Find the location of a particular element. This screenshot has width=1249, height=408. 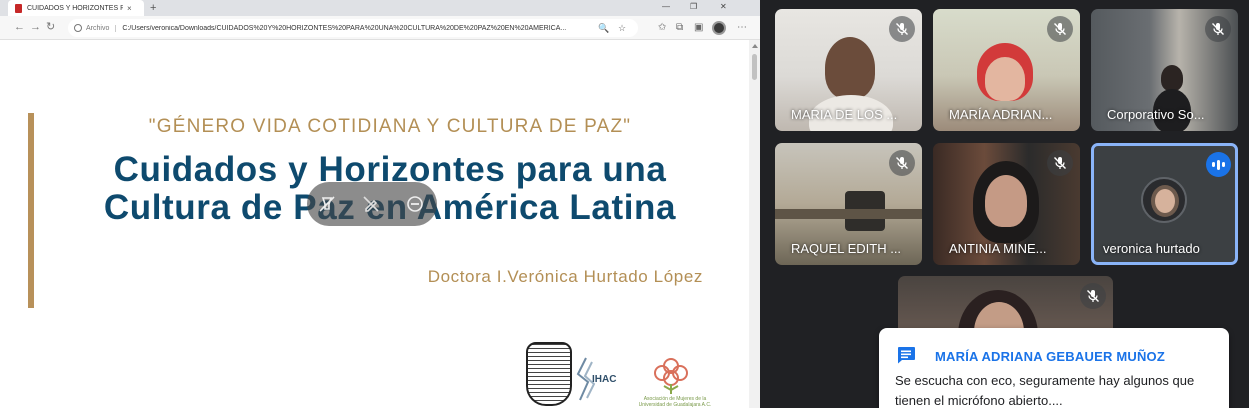

close-window-icon: ✕ is located at coordinates (723, 7).